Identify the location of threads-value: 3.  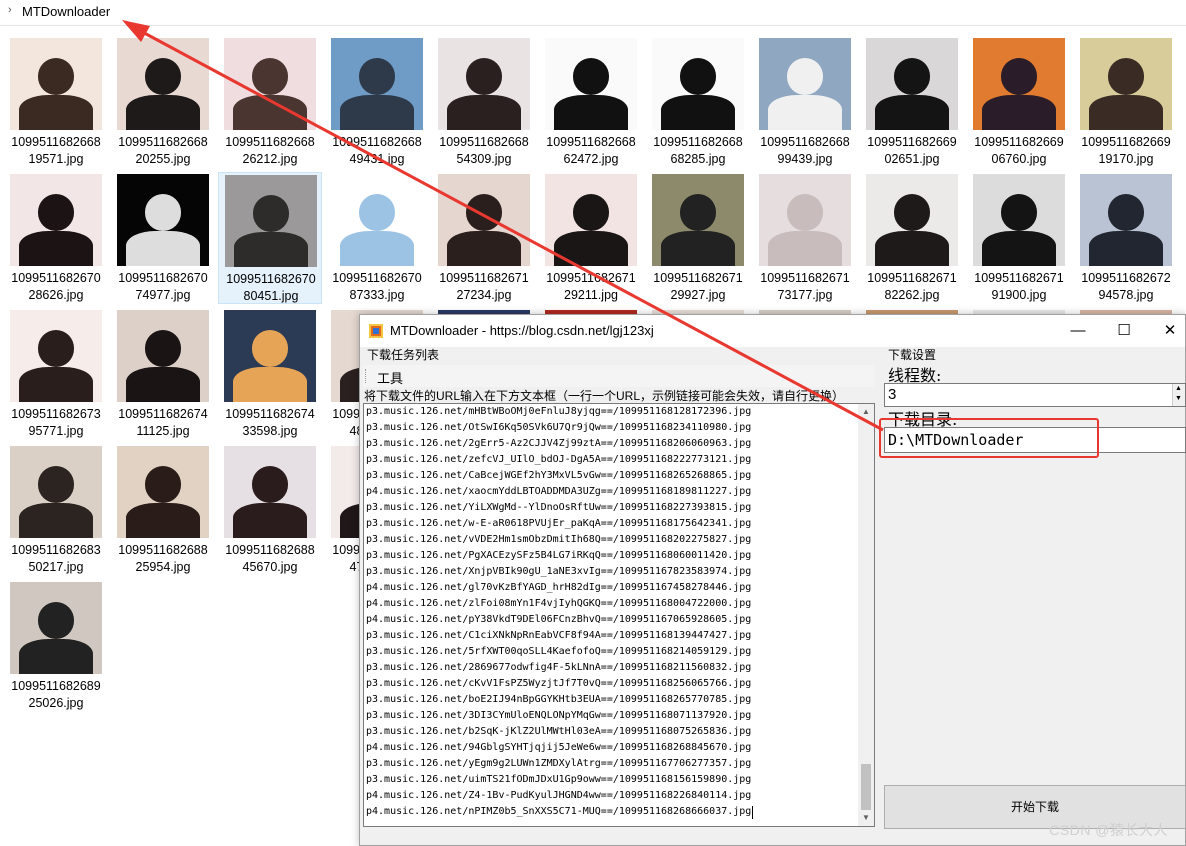
(892, 394).